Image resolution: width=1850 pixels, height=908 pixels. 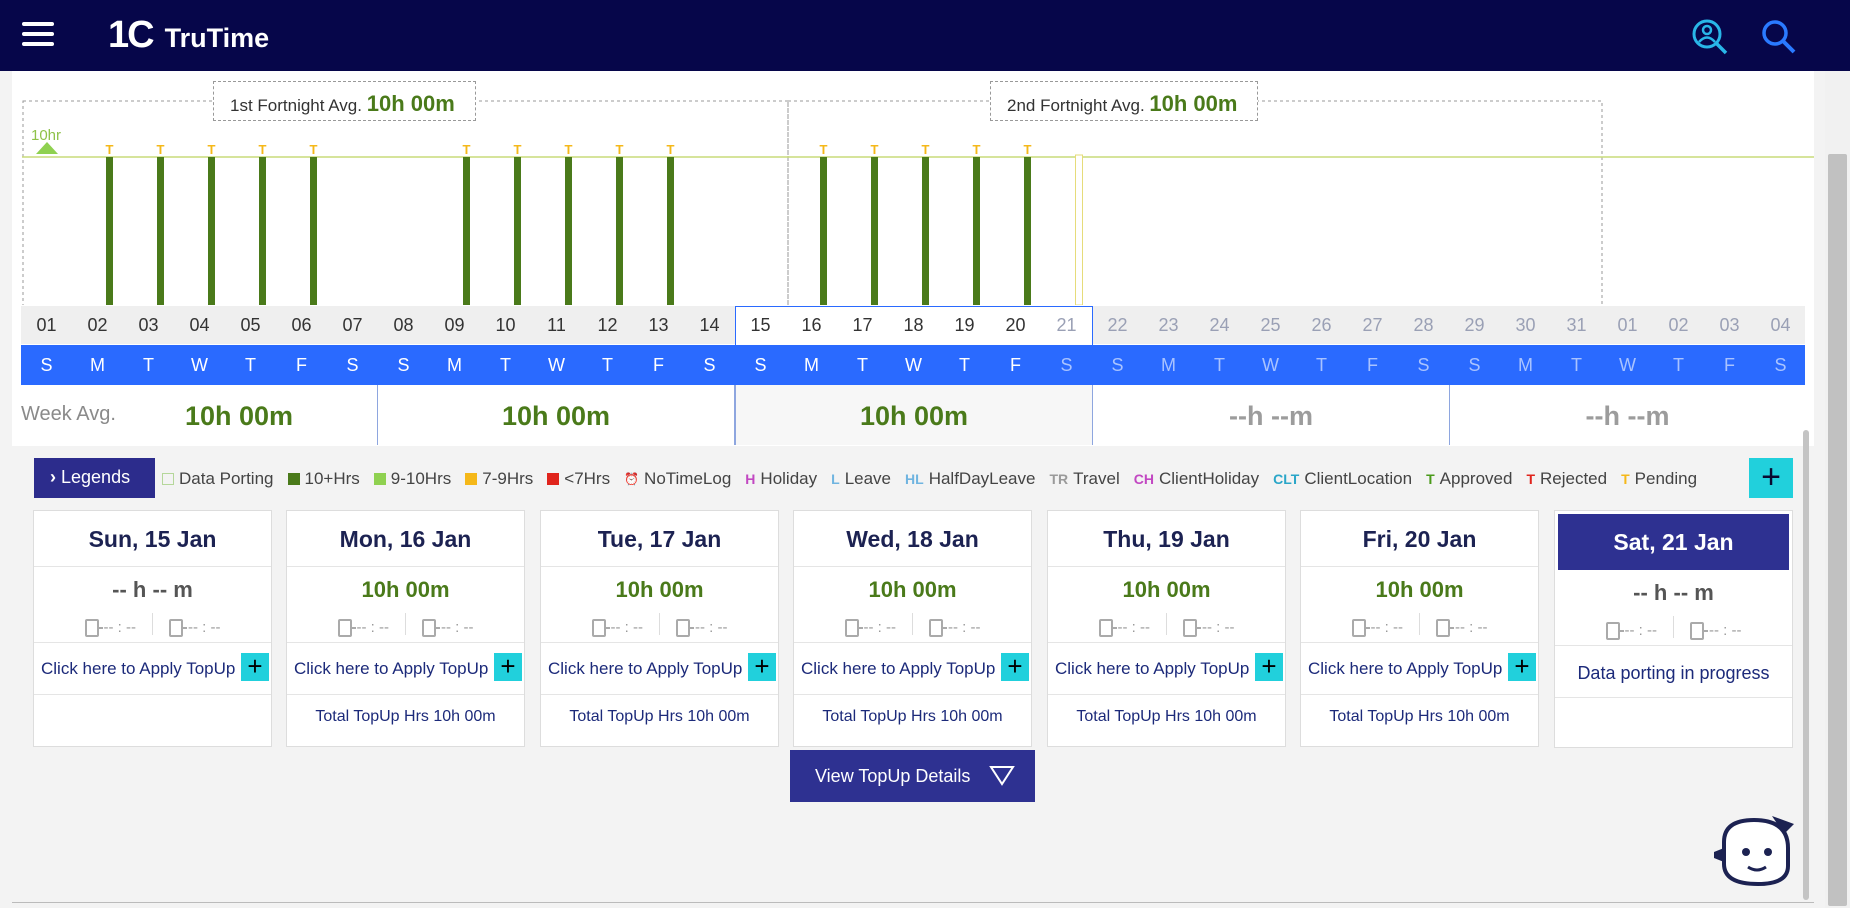 What do you see at coordinates (914, 415) in the screenshot?
I see `week-avg-3: 10h 00m` at bounding box center [914, 415].